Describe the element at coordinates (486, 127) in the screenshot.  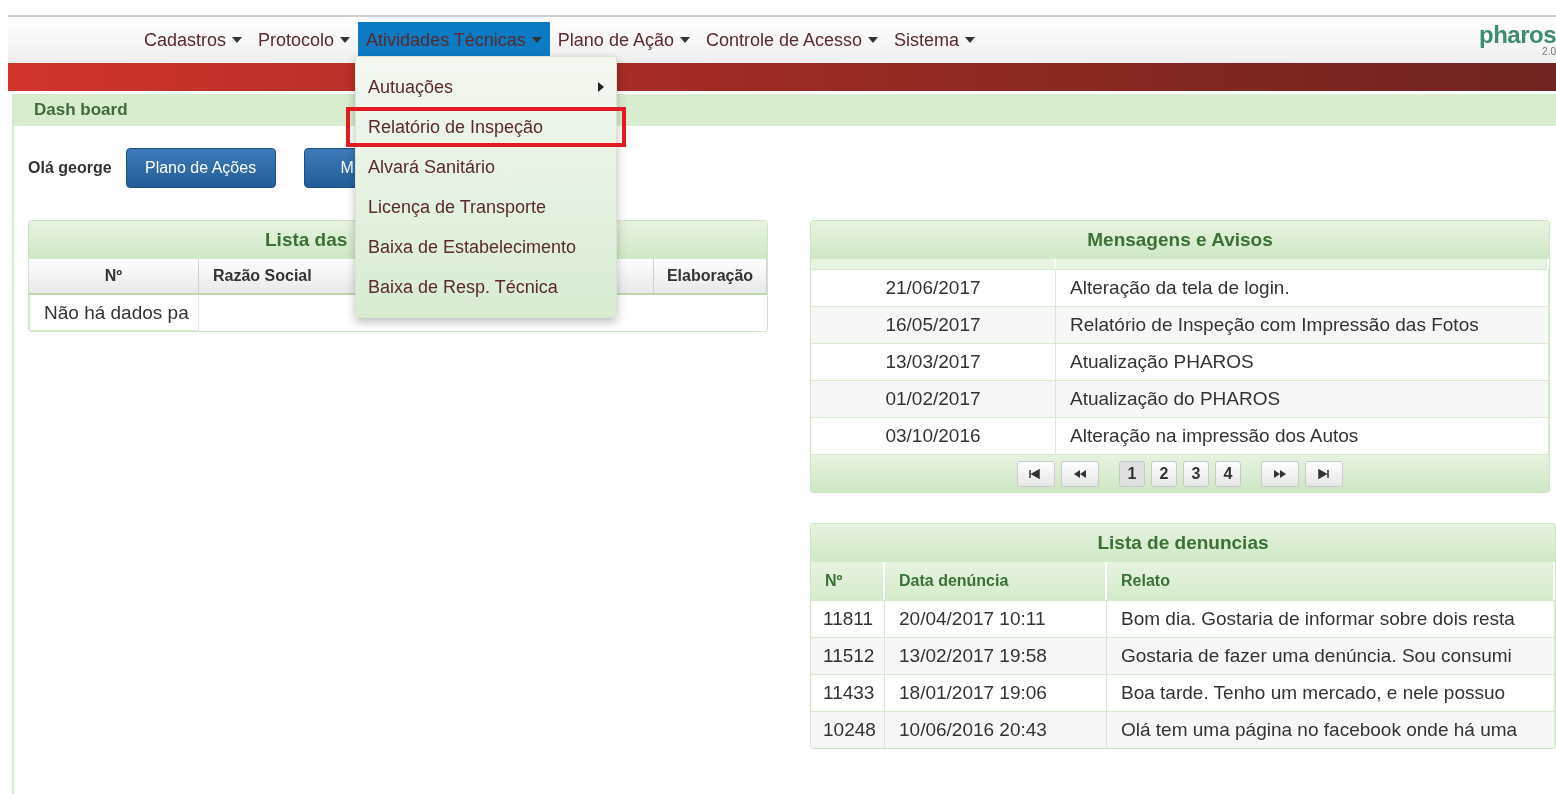
I see `menu-item: Relatório de Inspeção` at that location.